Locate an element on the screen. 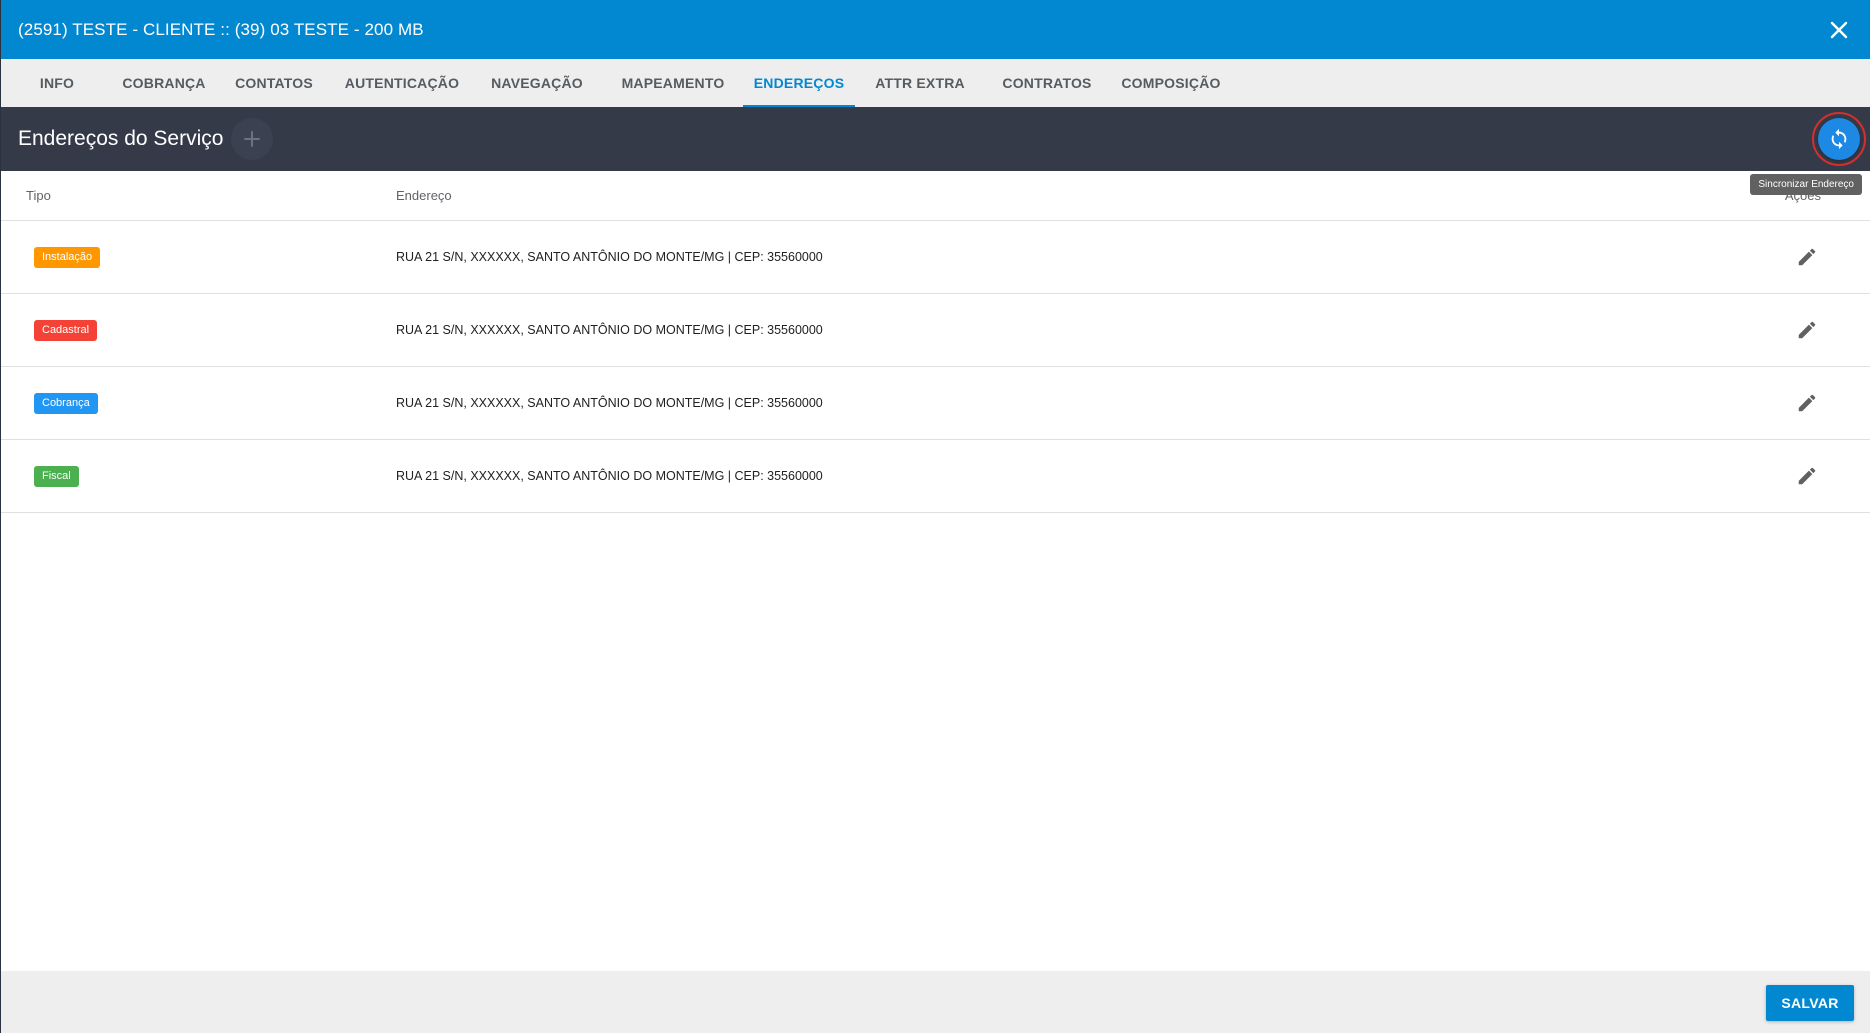  plus-icon is located at coordinates (252, 139).